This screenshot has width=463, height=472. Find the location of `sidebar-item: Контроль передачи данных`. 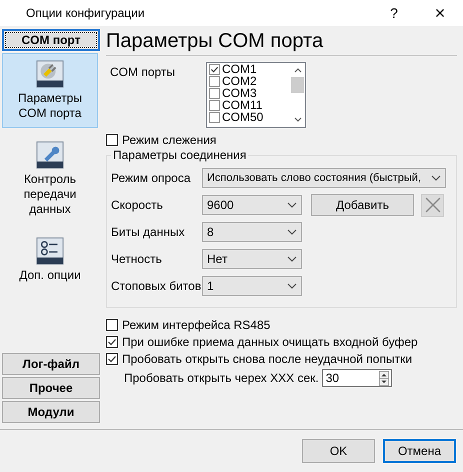

sidebar-item: Контроль передачи данных is located at coordinates (50, 179).